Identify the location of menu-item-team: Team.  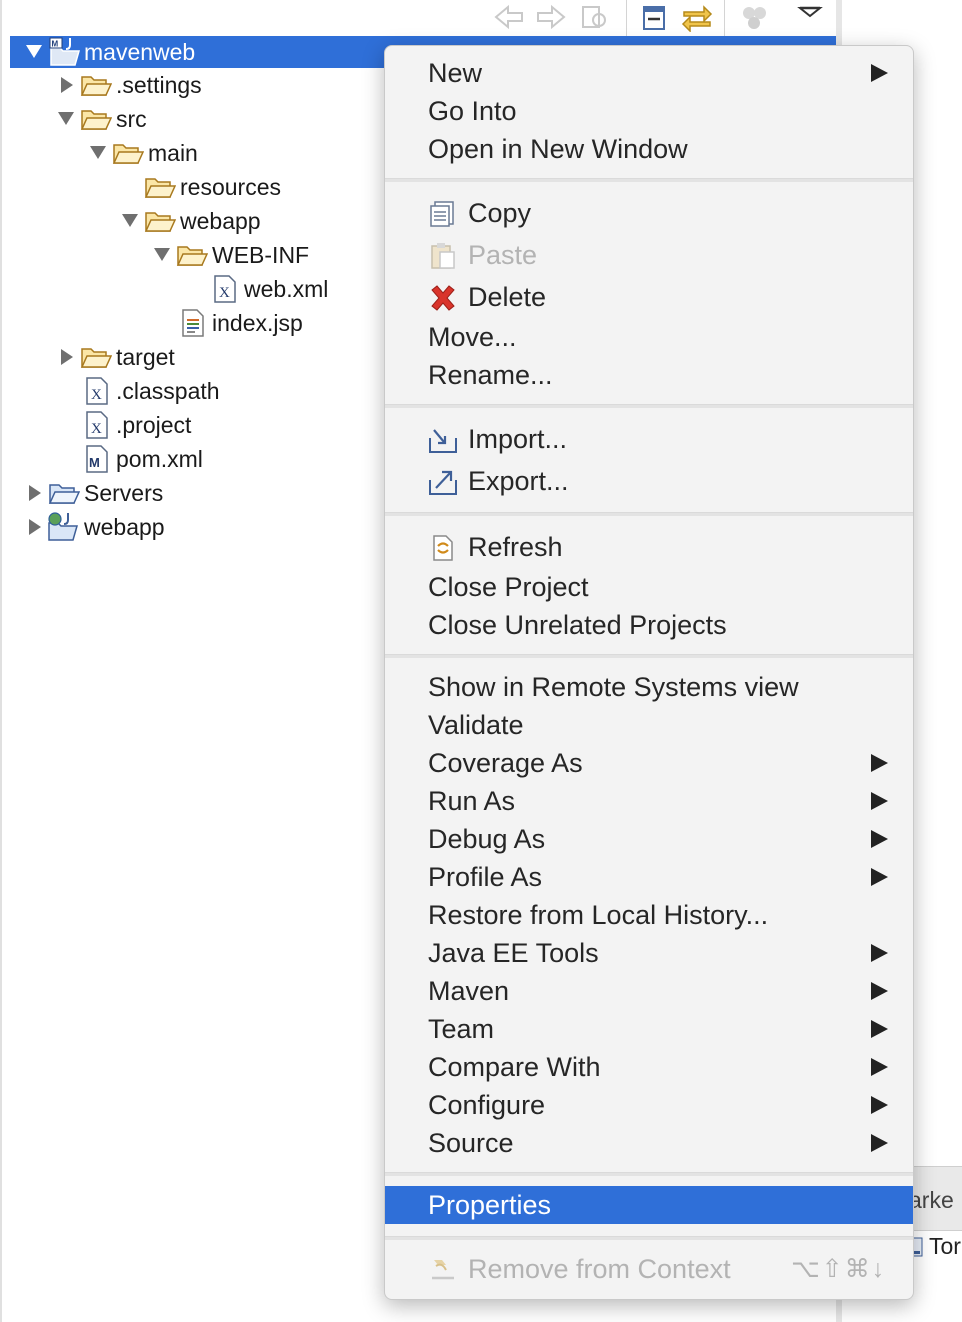
(649, 1029).